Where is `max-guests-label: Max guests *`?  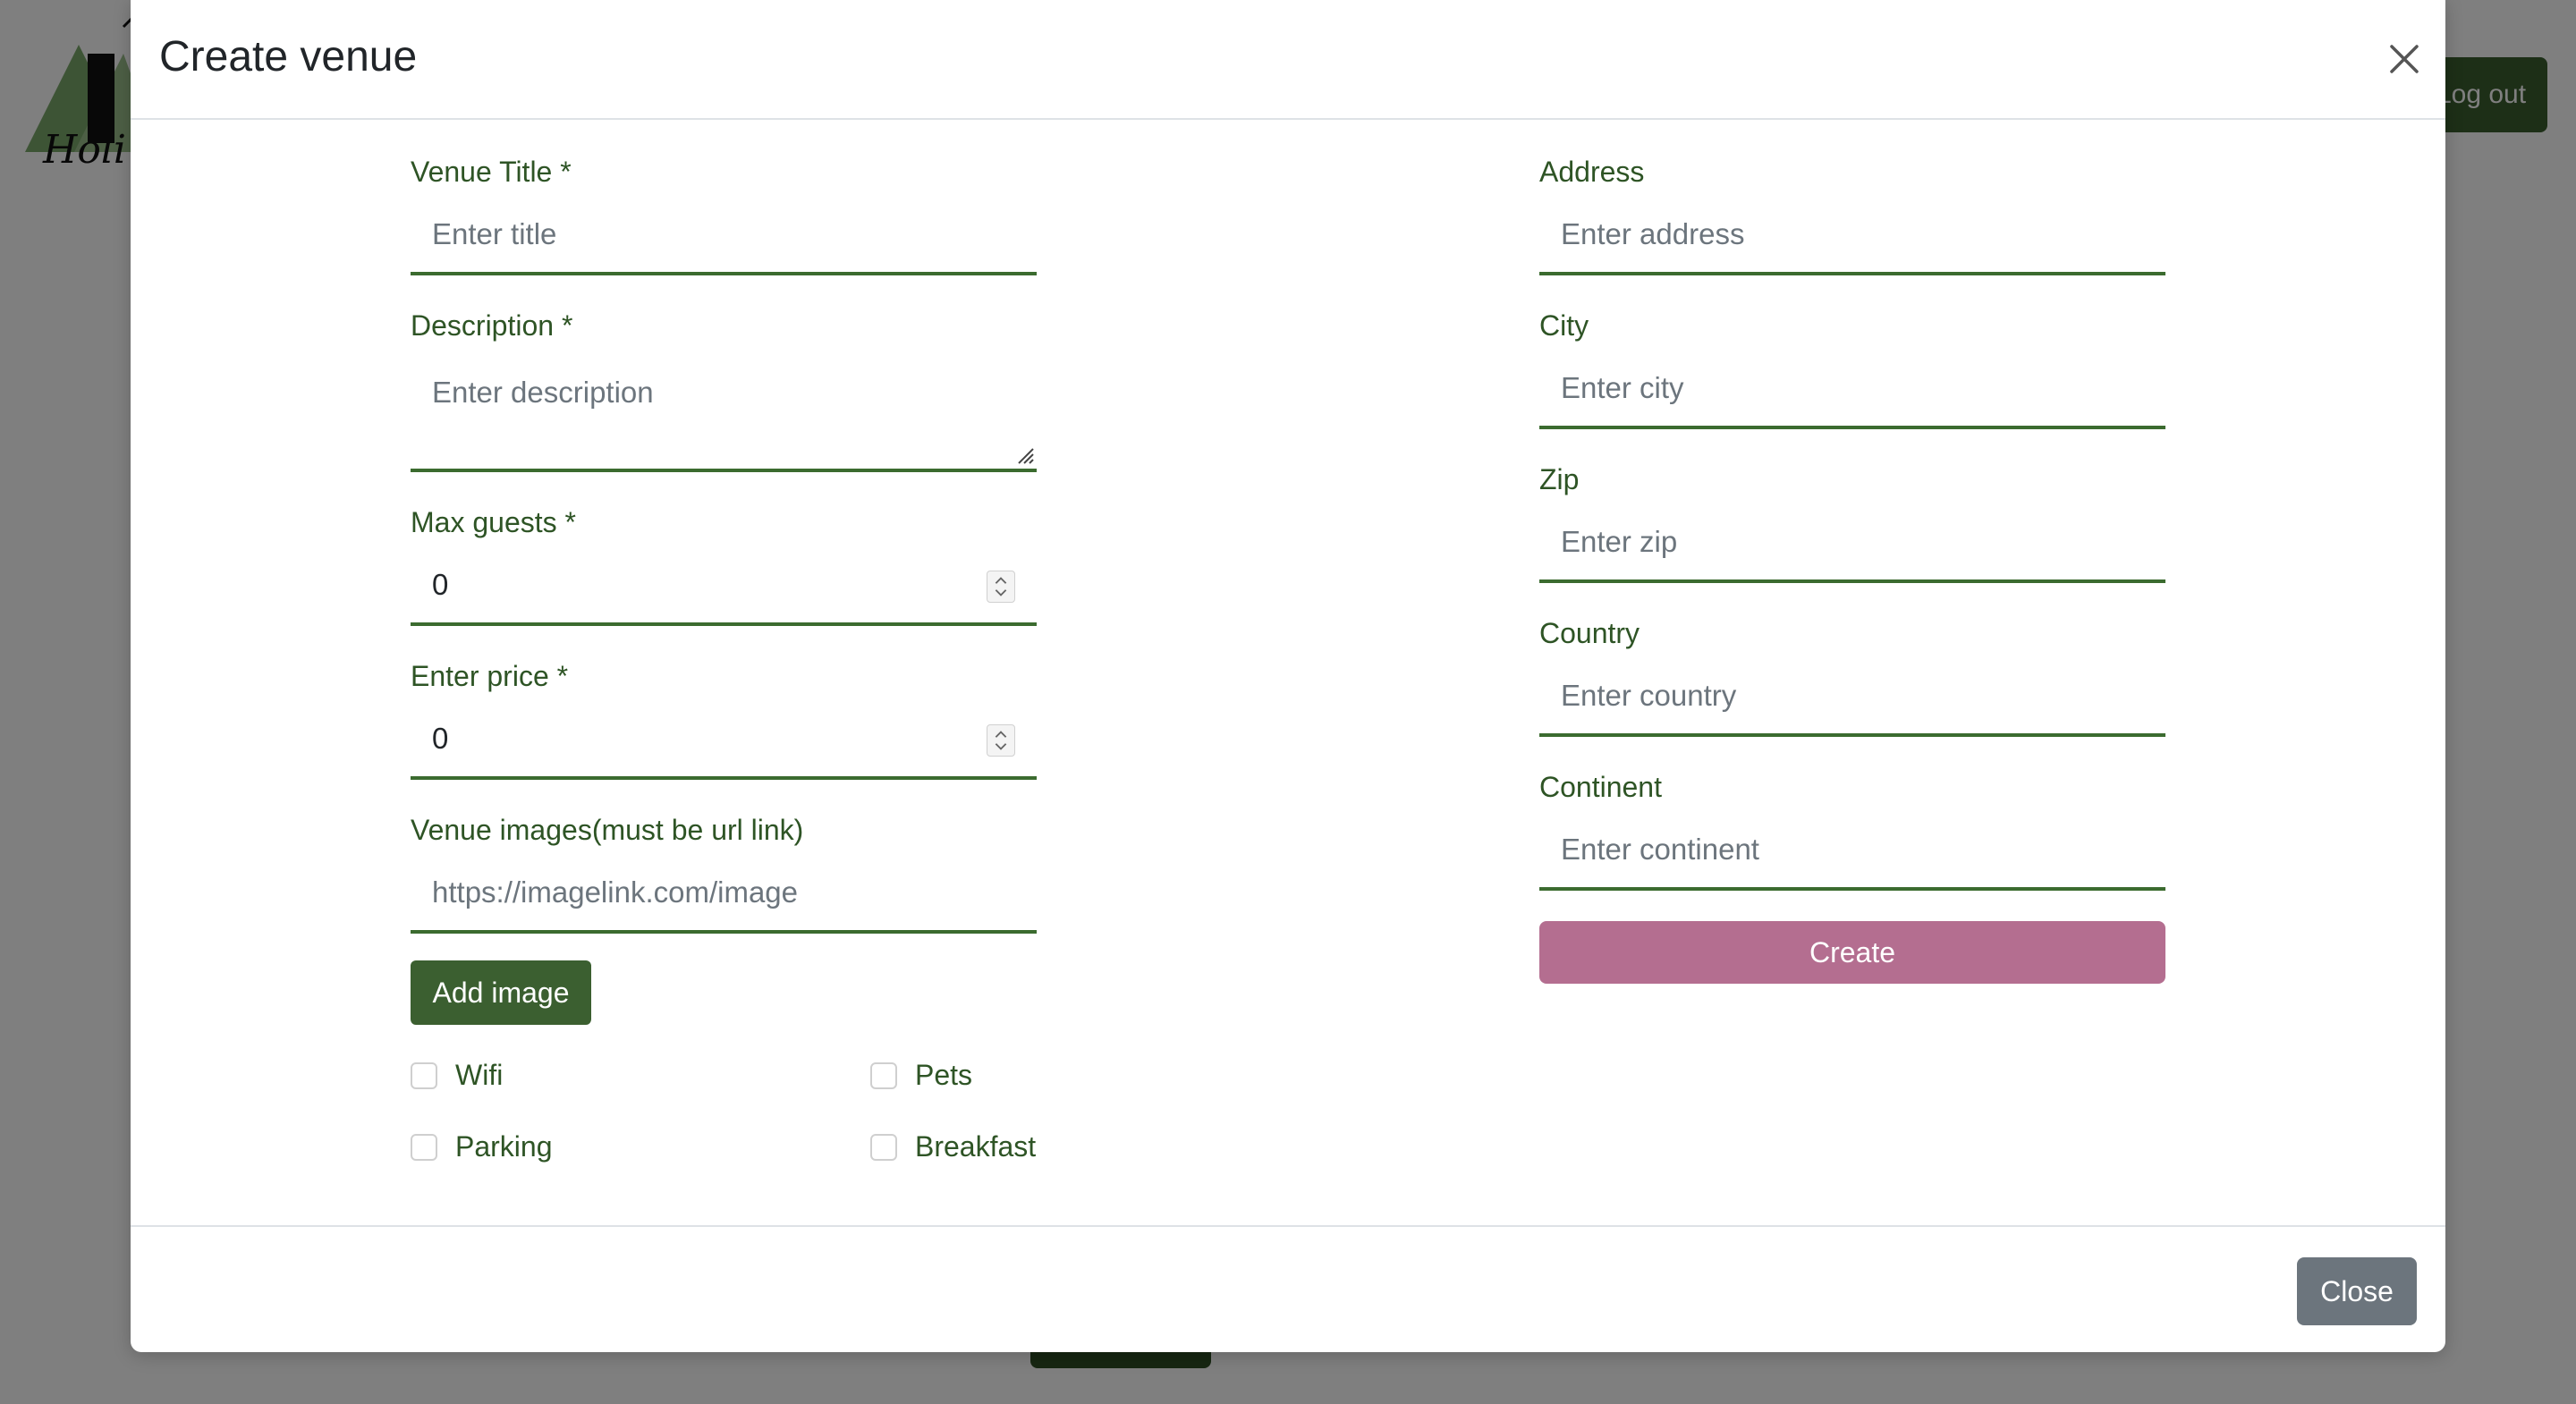 max-guests-label: Max guests * is located at coordinates (493, 522).